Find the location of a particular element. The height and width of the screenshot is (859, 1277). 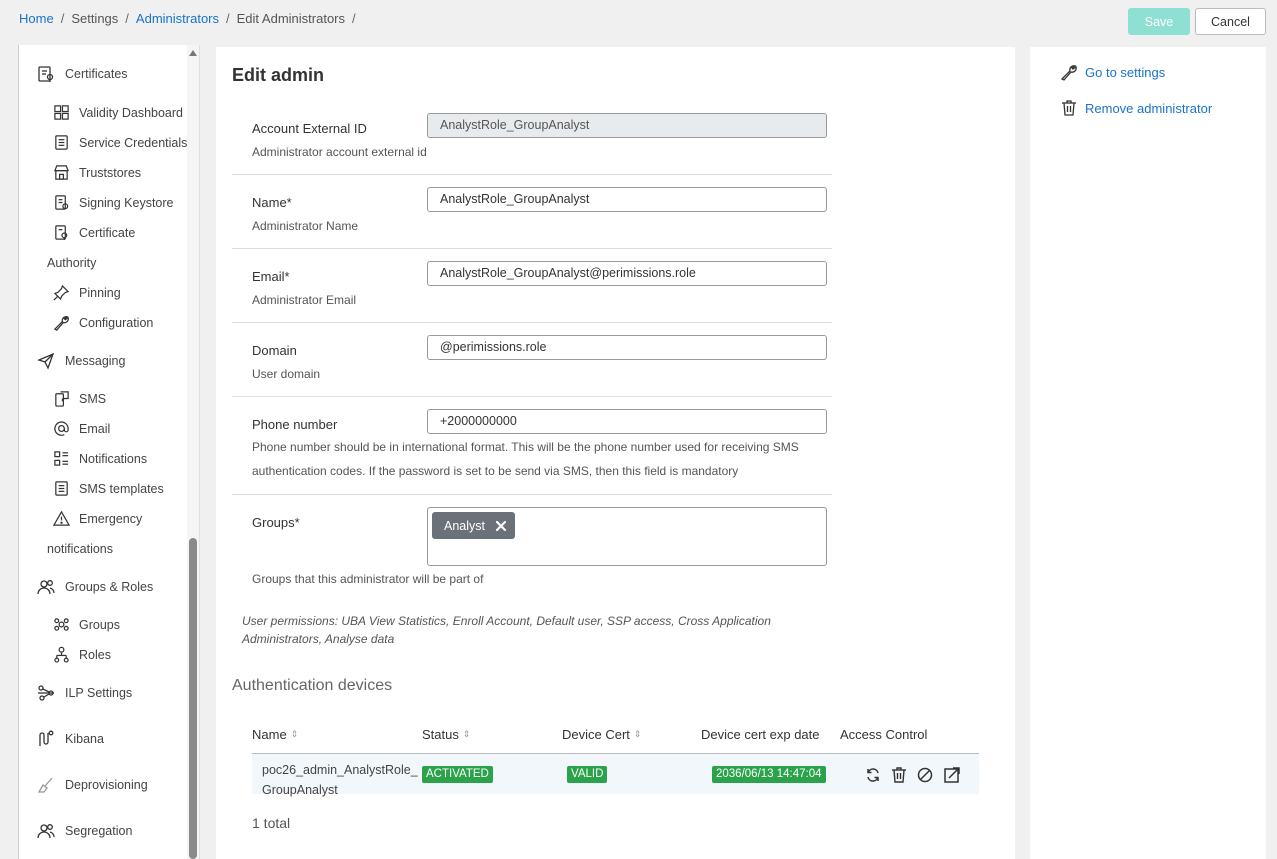

column-header-name: Name ⇕ is located at coordinates (275, 734).